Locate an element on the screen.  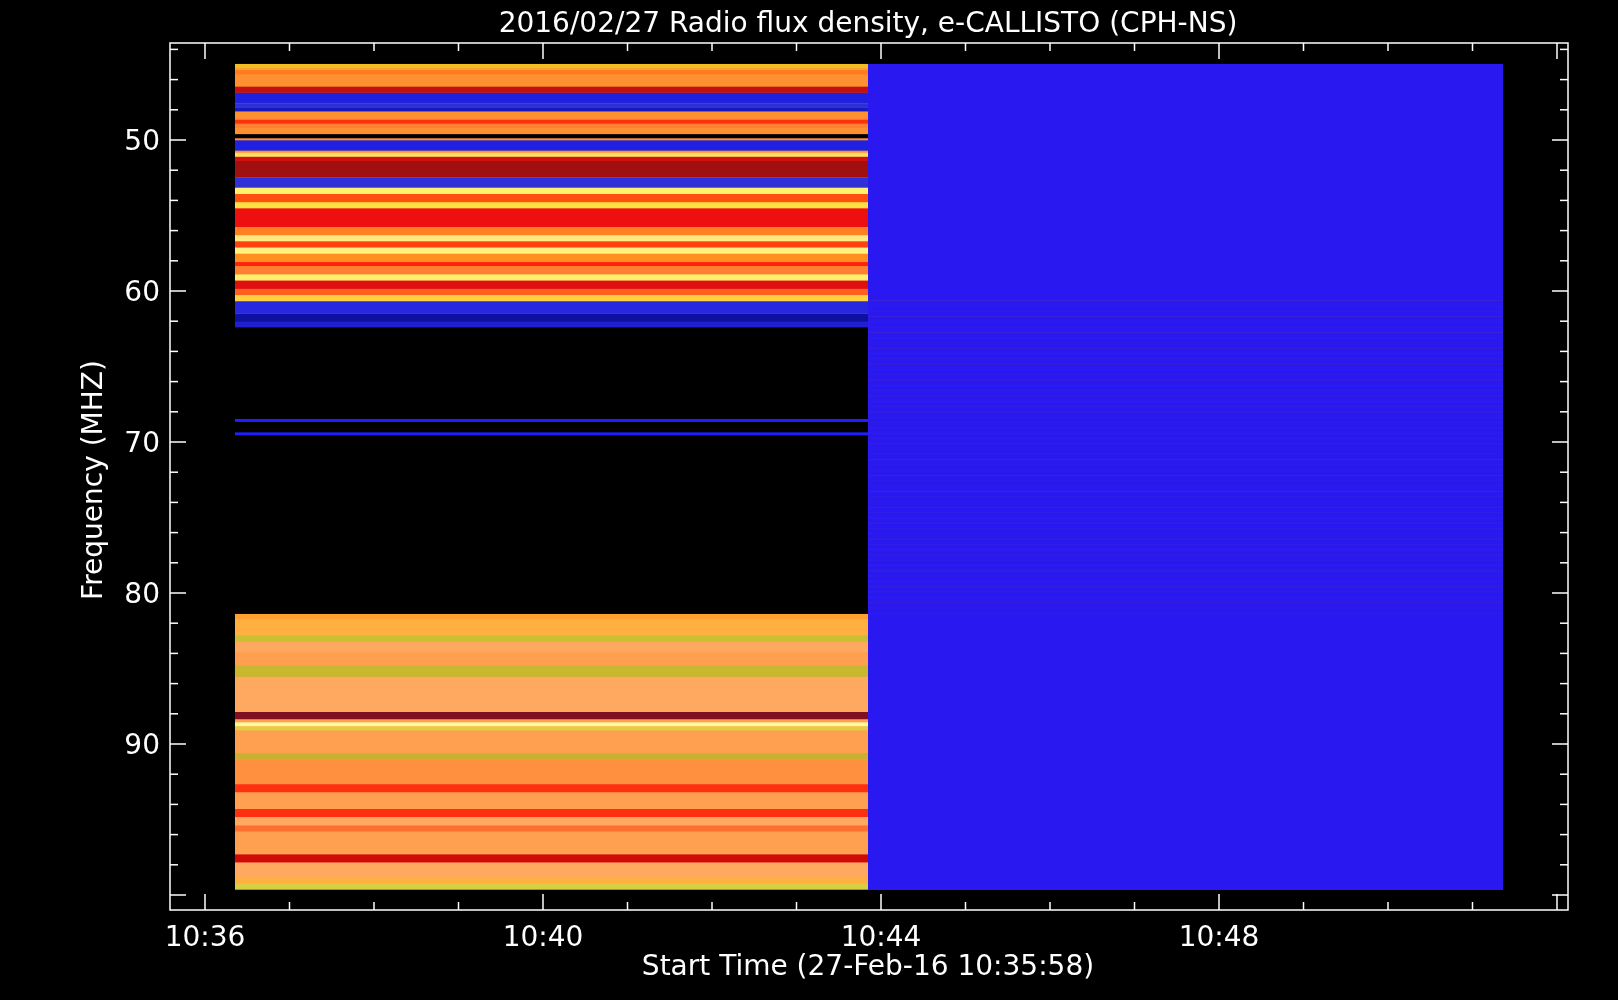
y-tick-label: 50 is located at coordinates (142, 140).